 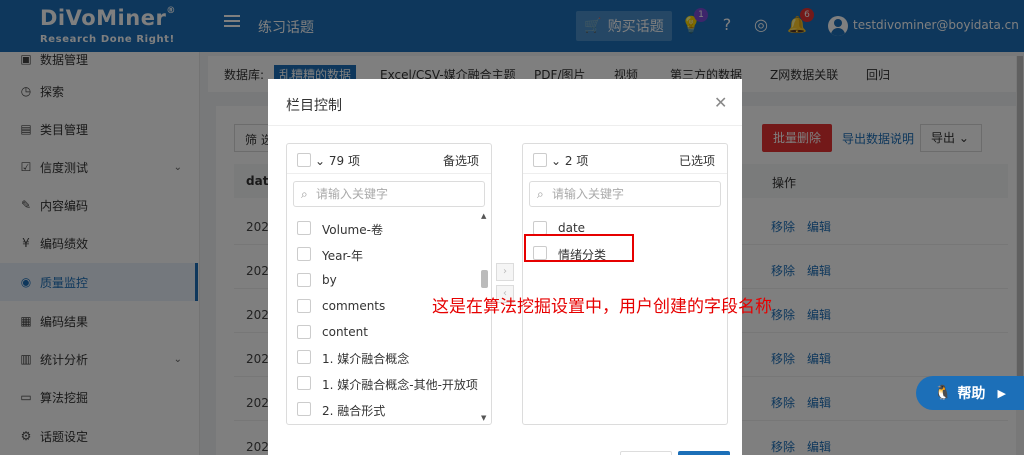 What do you see at coordinates (484, 317) in the screenshot?
I see `available-list-scrollbar: ▲ ▼` at bounding box center [484, 317].